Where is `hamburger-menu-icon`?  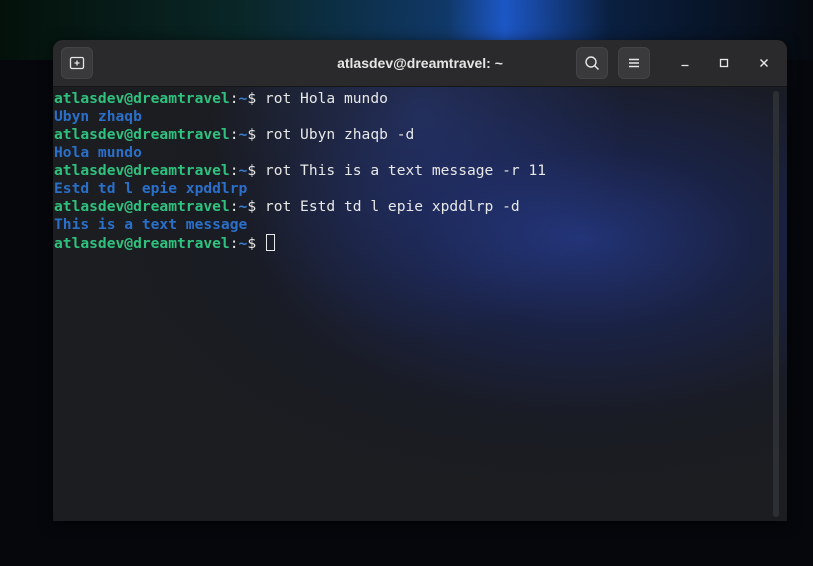
hamburger-menu-icon is located at coordinates (634, 63).